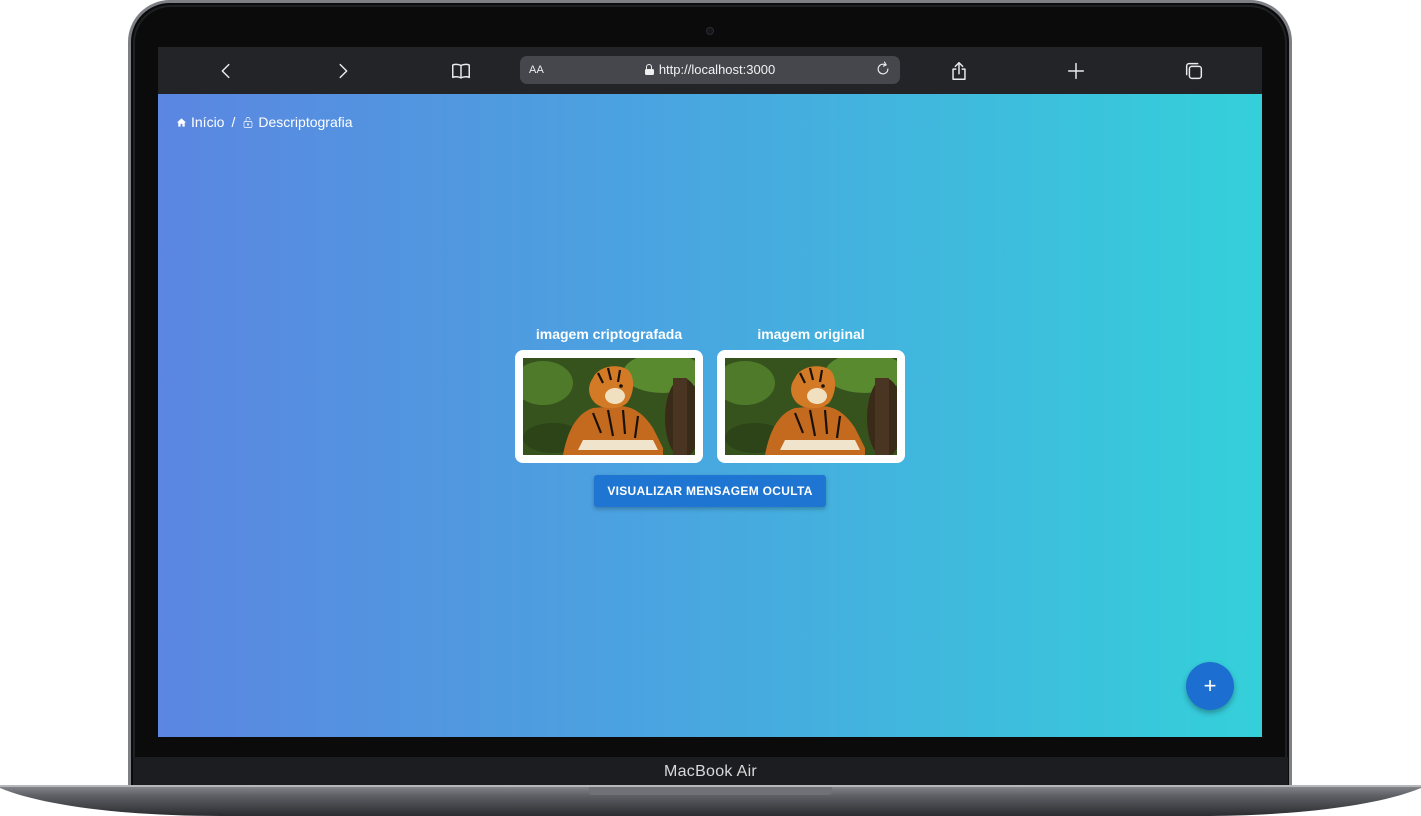 This screenshot has width=1421, height=816. Describe the element at coordinates (1076, 71) in the screenshot. I see `plus-icon` at that location.